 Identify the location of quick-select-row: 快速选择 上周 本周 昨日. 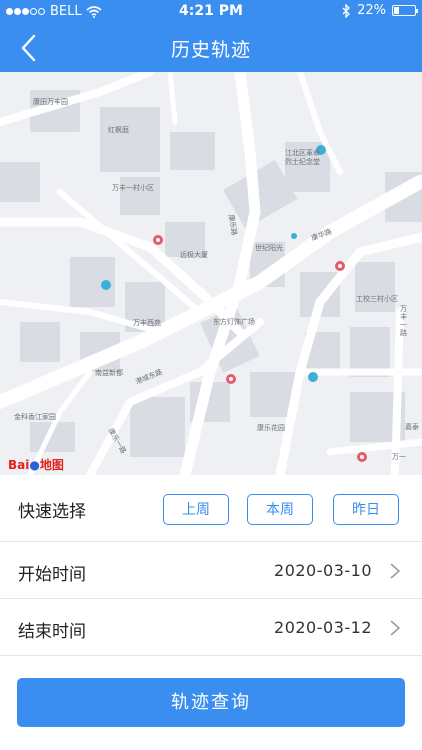
(211, 509).